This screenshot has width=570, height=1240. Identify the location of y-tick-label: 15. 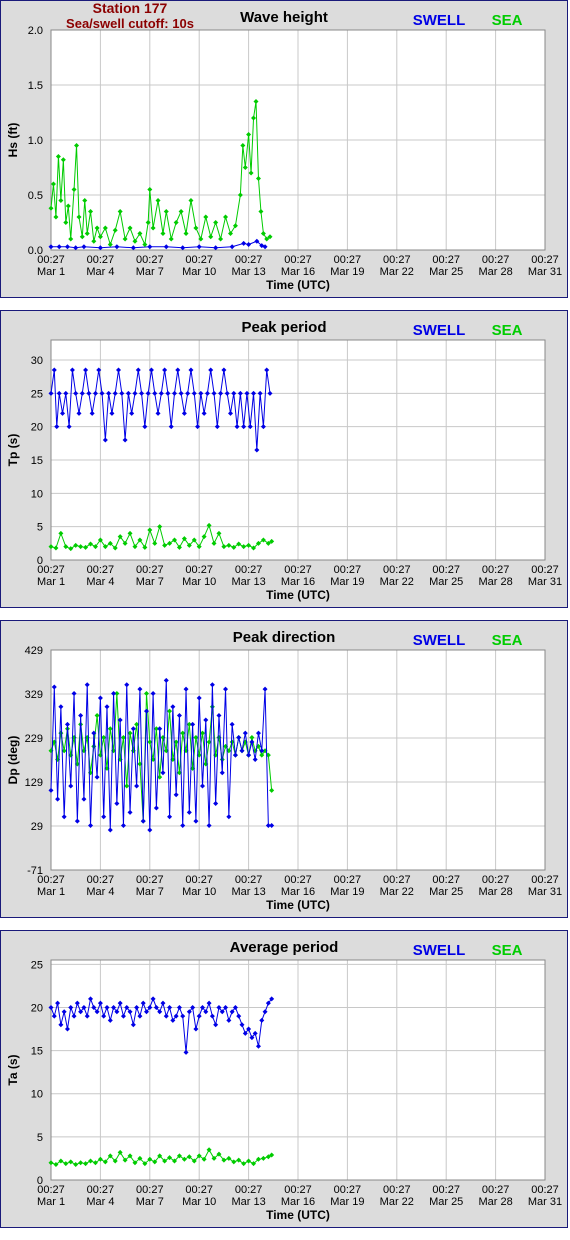
(37, 1052).